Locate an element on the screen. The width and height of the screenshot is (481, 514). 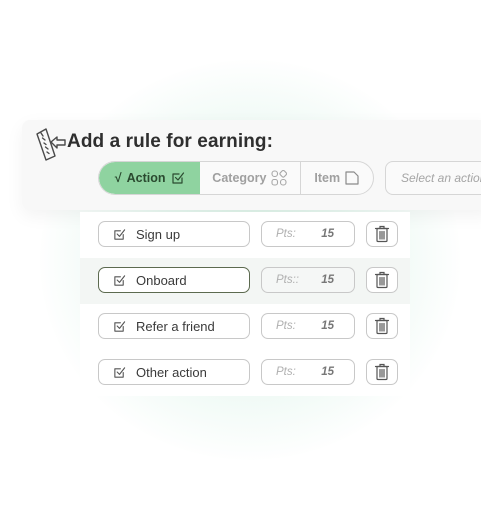
action-select: Select an action is located at coordinates (433, 178).